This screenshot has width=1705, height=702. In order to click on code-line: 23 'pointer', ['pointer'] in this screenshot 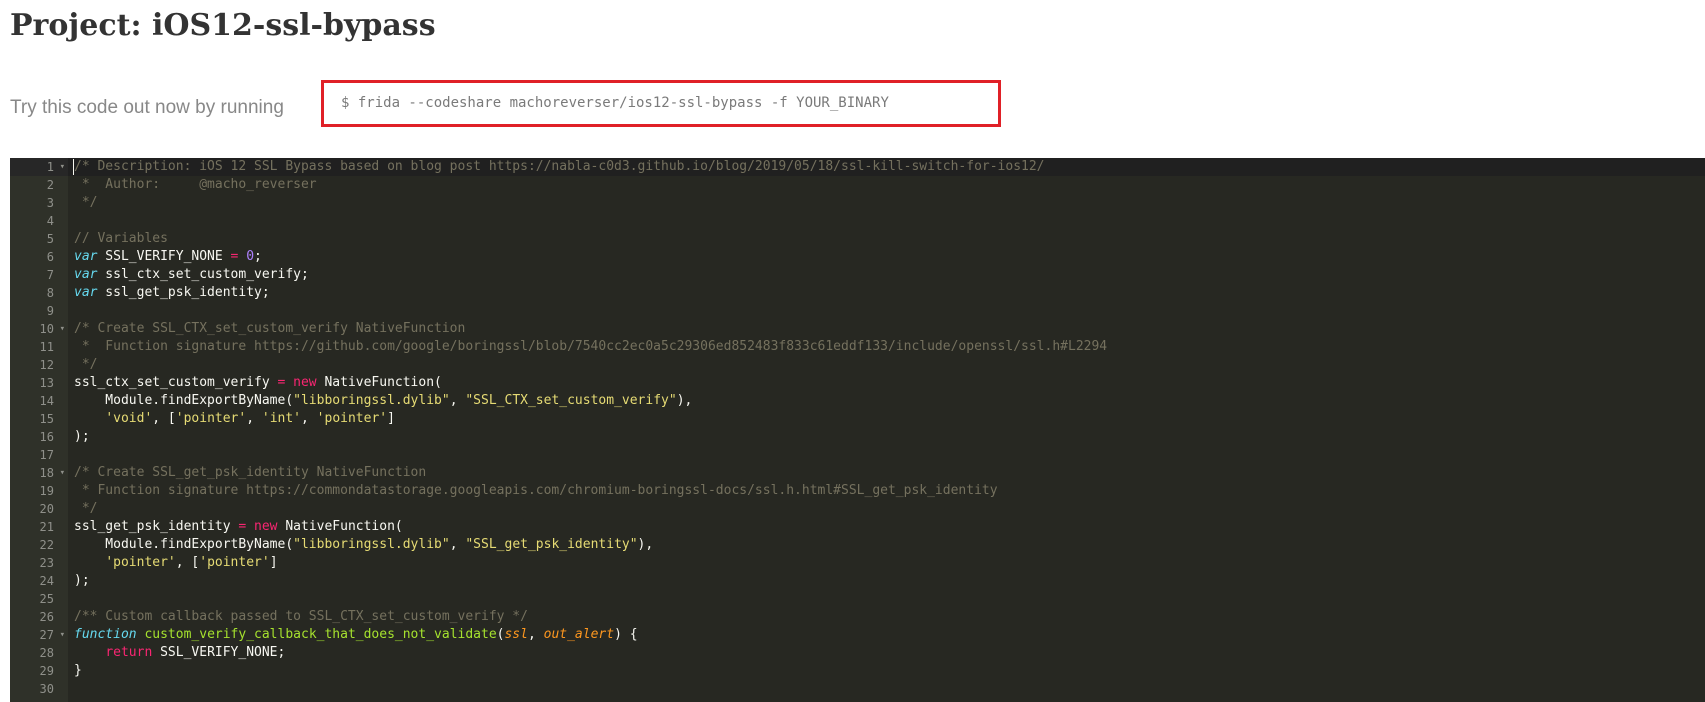, I will do `click(857, 563)`.